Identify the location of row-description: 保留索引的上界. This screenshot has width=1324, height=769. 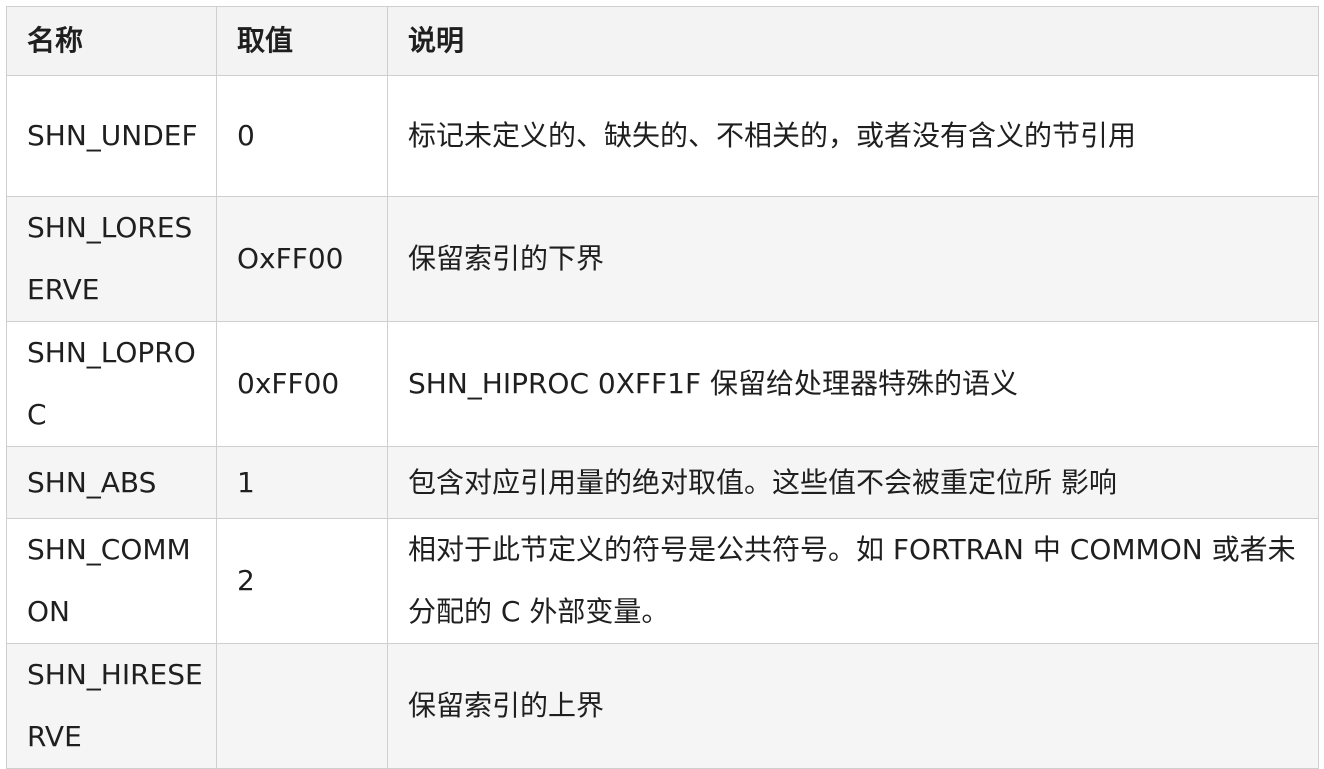
(853, 706).